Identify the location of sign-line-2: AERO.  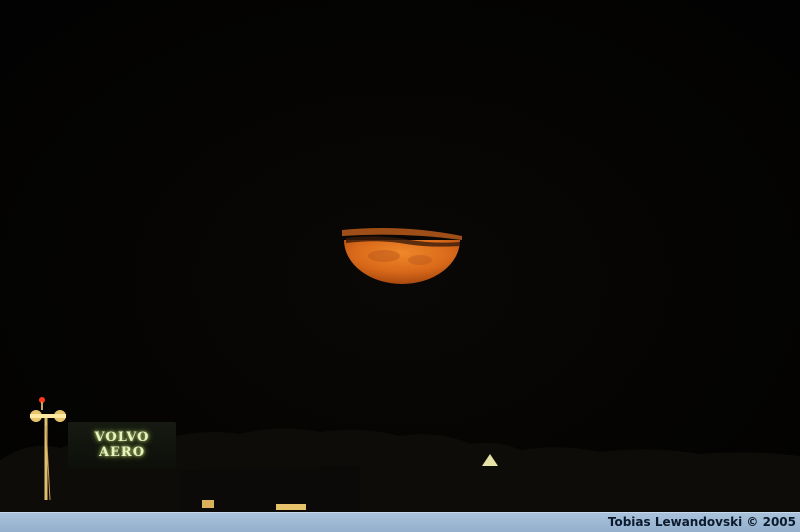
(122, 452).